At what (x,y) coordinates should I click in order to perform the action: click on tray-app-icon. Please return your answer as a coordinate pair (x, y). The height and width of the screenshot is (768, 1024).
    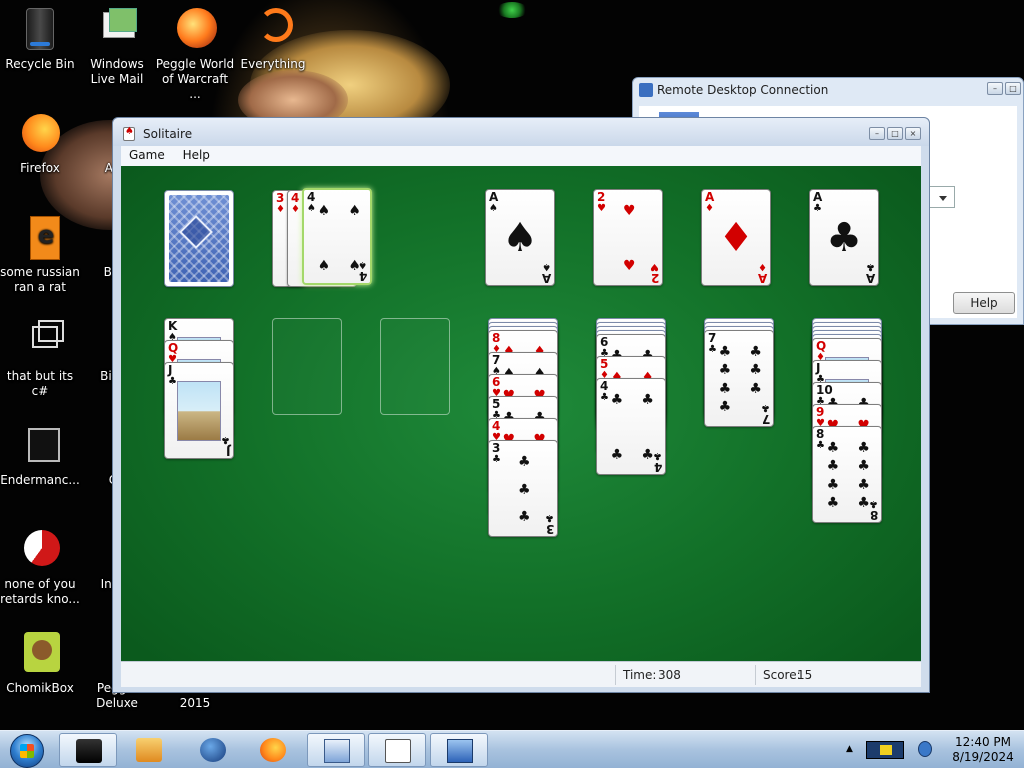
    Looking at the image, I should click on (886, 749).